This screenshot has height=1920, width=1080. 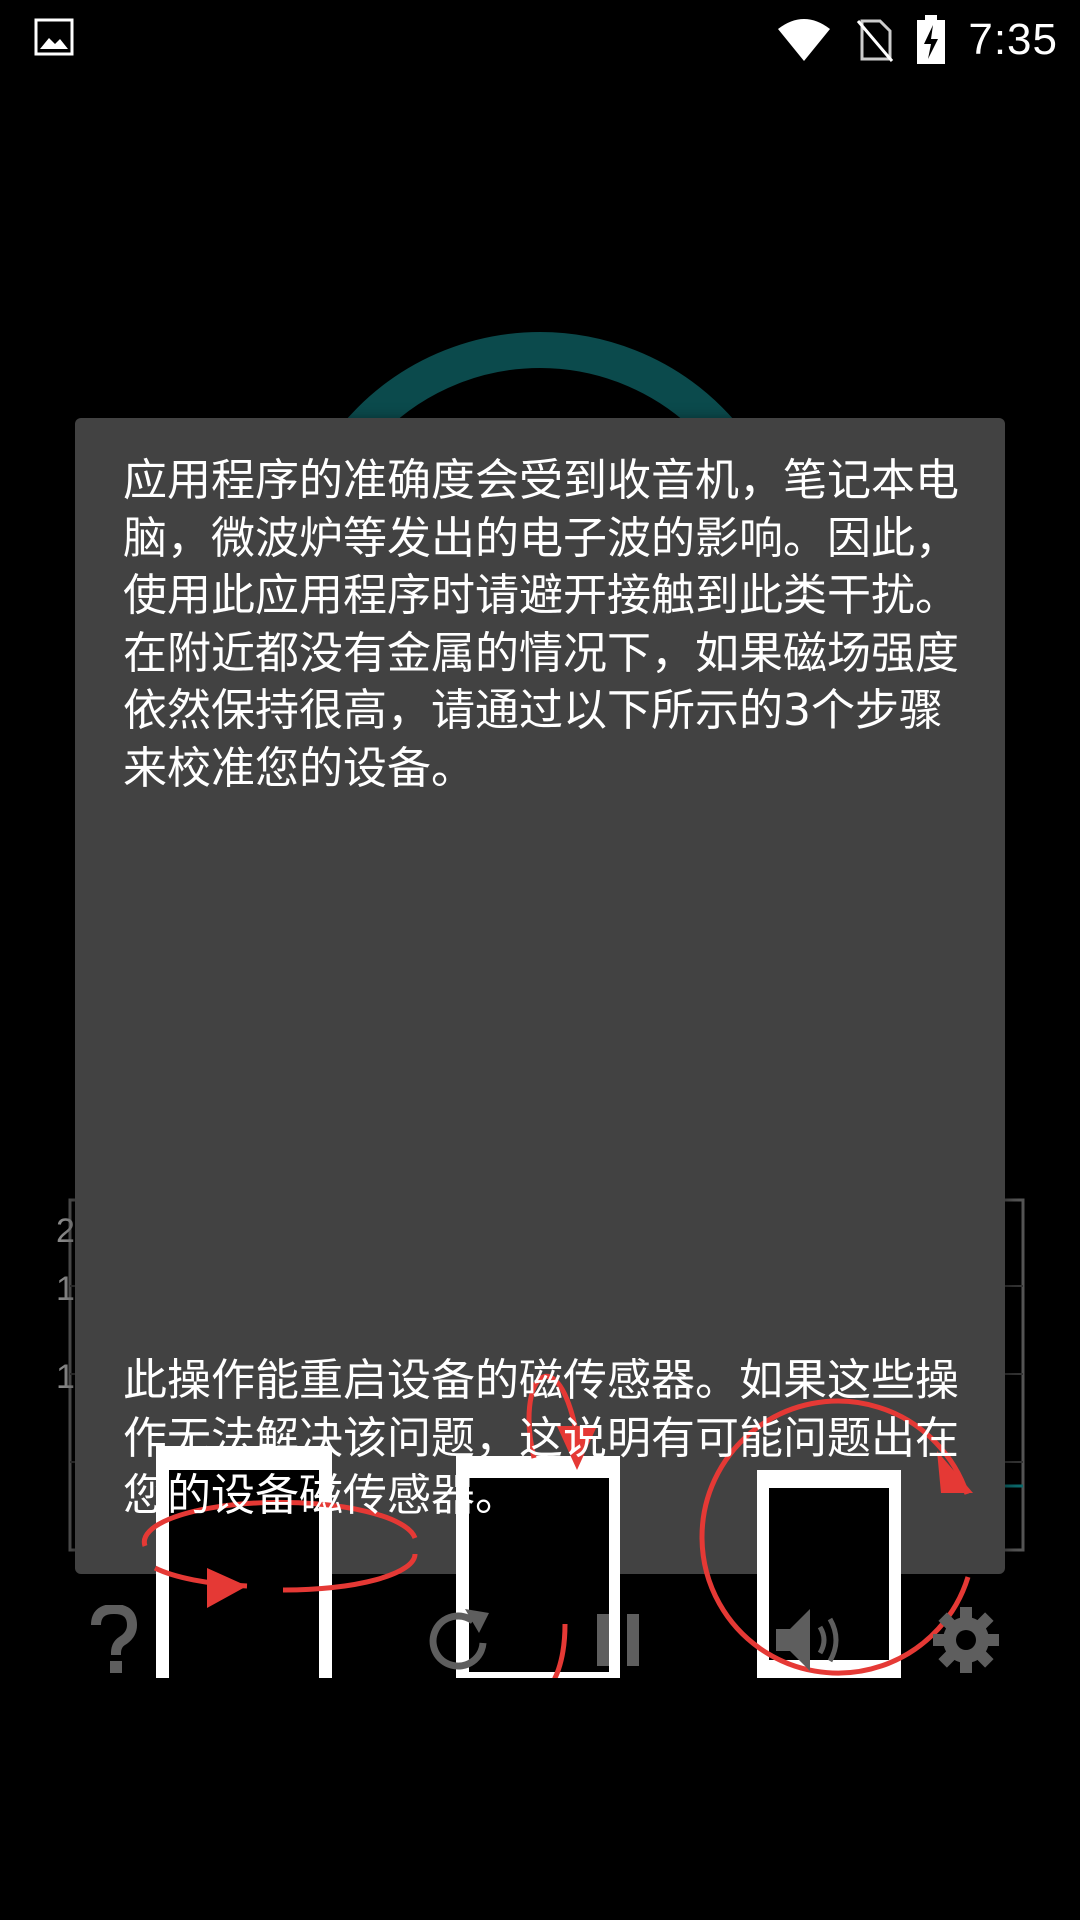 What do you see at coordinates (557, 1525) in the screenshot?
I see `calibration-steps` at bounding box center [557, 1525].